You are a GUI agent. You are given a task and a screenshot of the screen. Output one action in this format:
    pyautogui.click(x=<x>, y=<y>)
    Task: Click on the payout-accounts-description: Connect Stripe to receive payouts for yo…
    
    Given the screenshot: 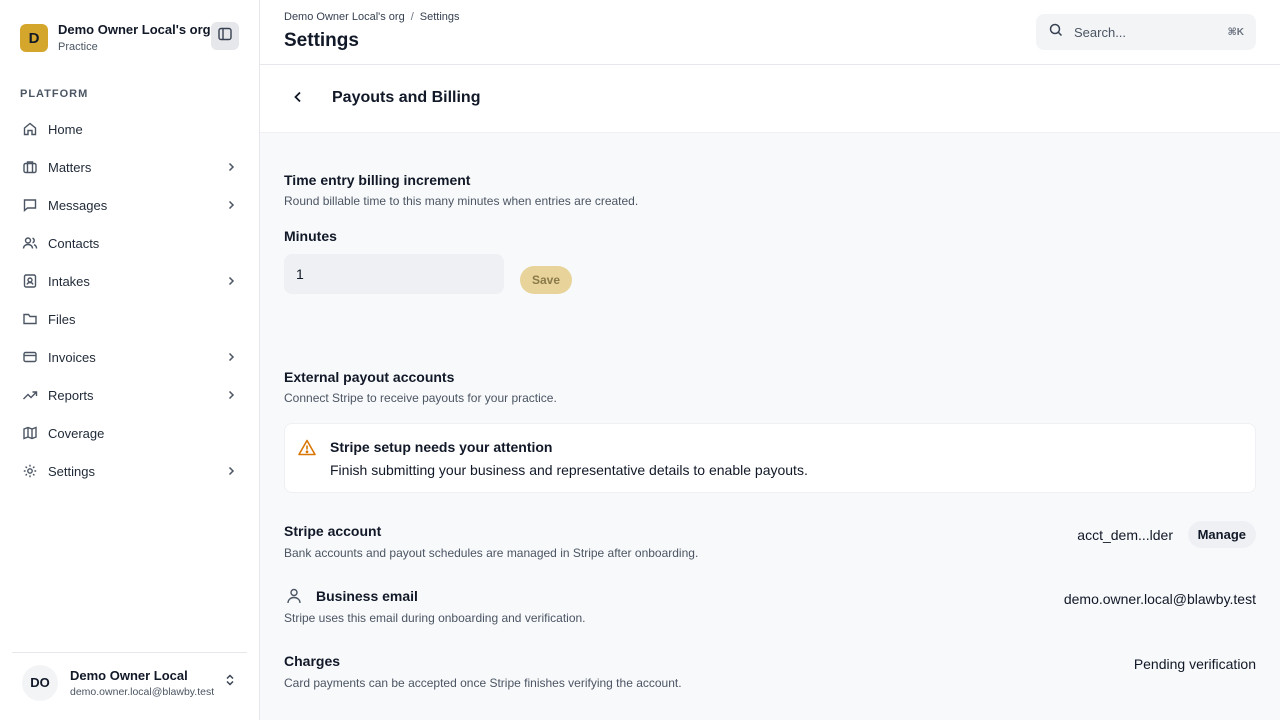 What is the action you would take?
    pyautogui.click(x=420, y=398)
    